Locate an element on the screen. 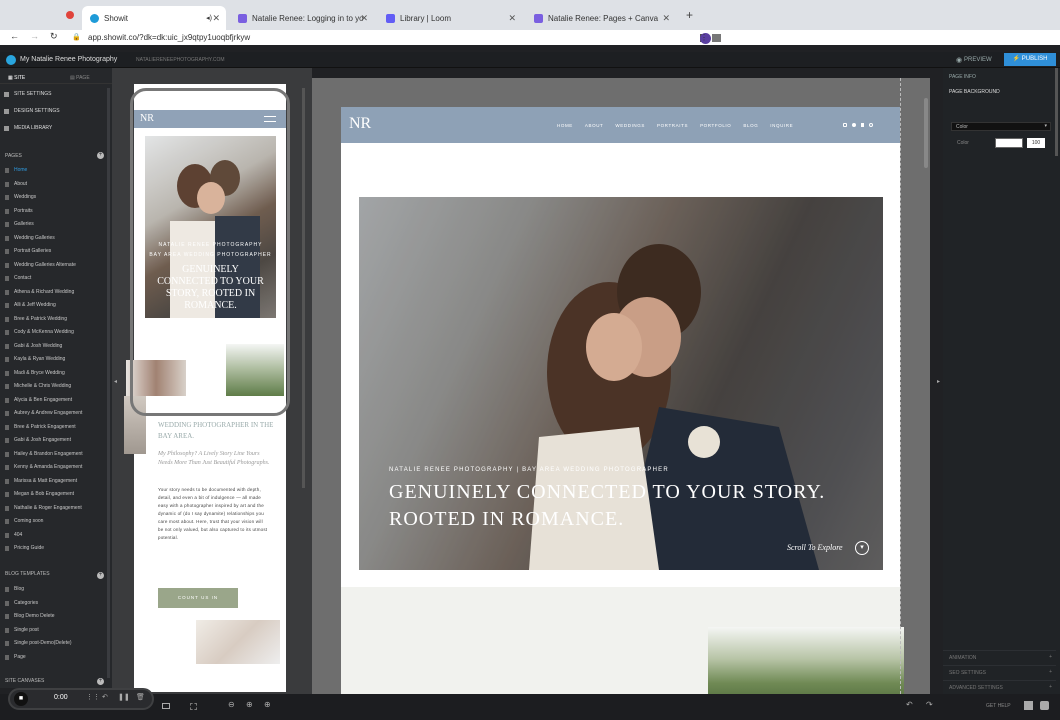 The image size is (1060, 720). zoom-out-icon: ⊖ is located at coordinates (231, 704).